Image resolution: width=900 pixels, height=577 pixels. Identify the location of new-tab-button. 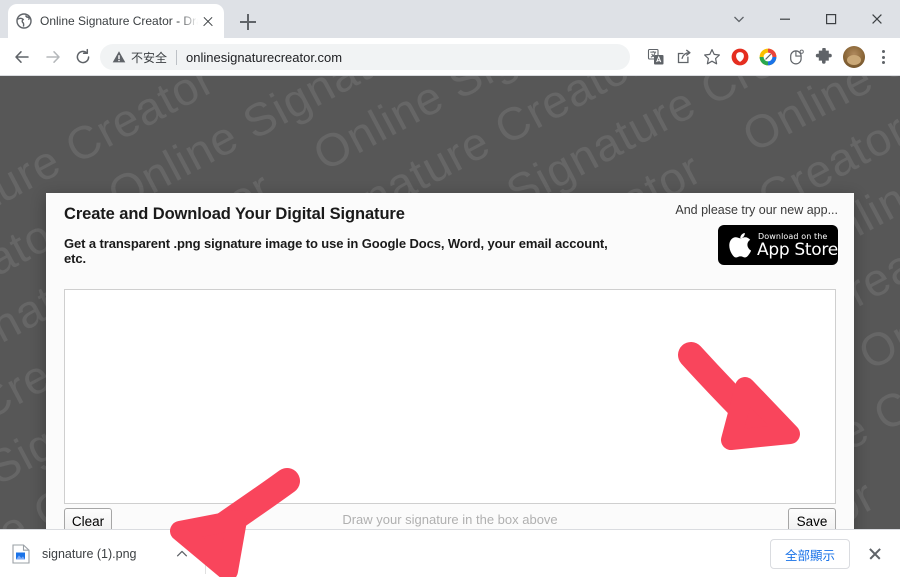
(248, 22).